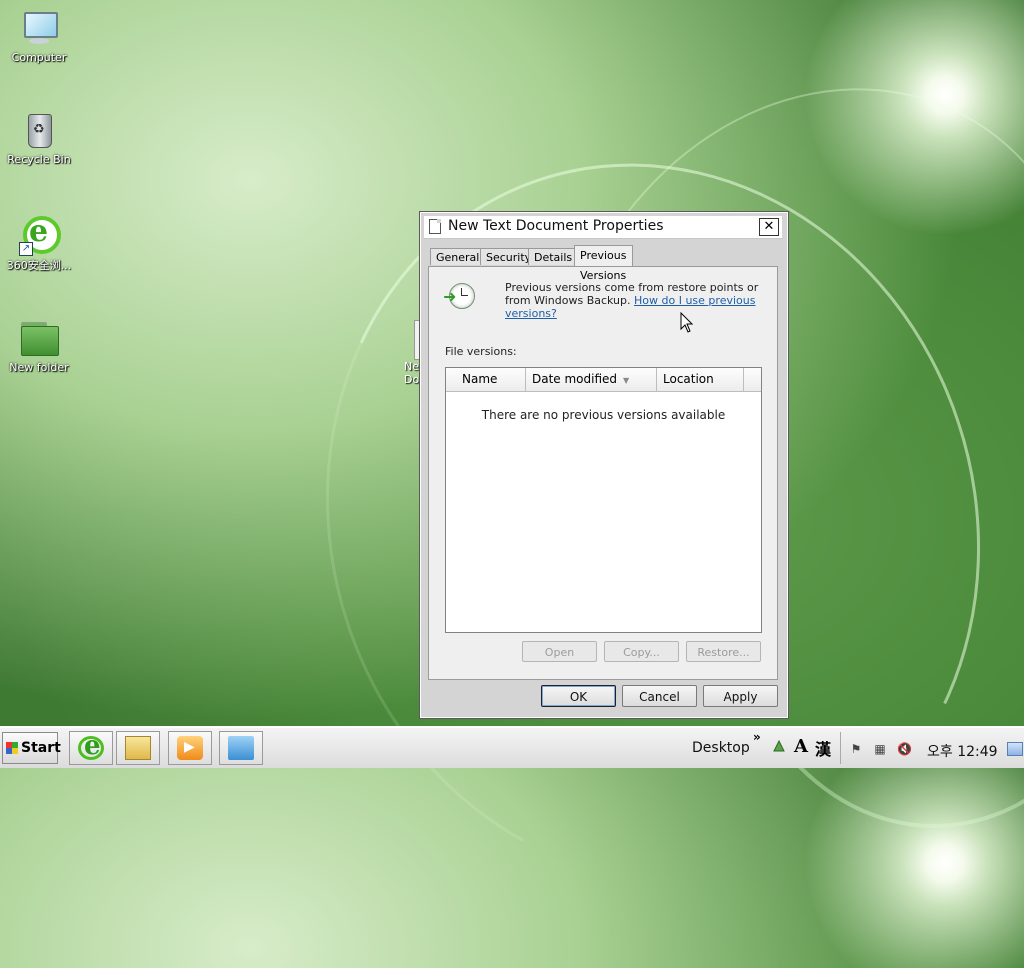  I want to click on list-header: Name Date modified ▼ Location, so click(603, 380).